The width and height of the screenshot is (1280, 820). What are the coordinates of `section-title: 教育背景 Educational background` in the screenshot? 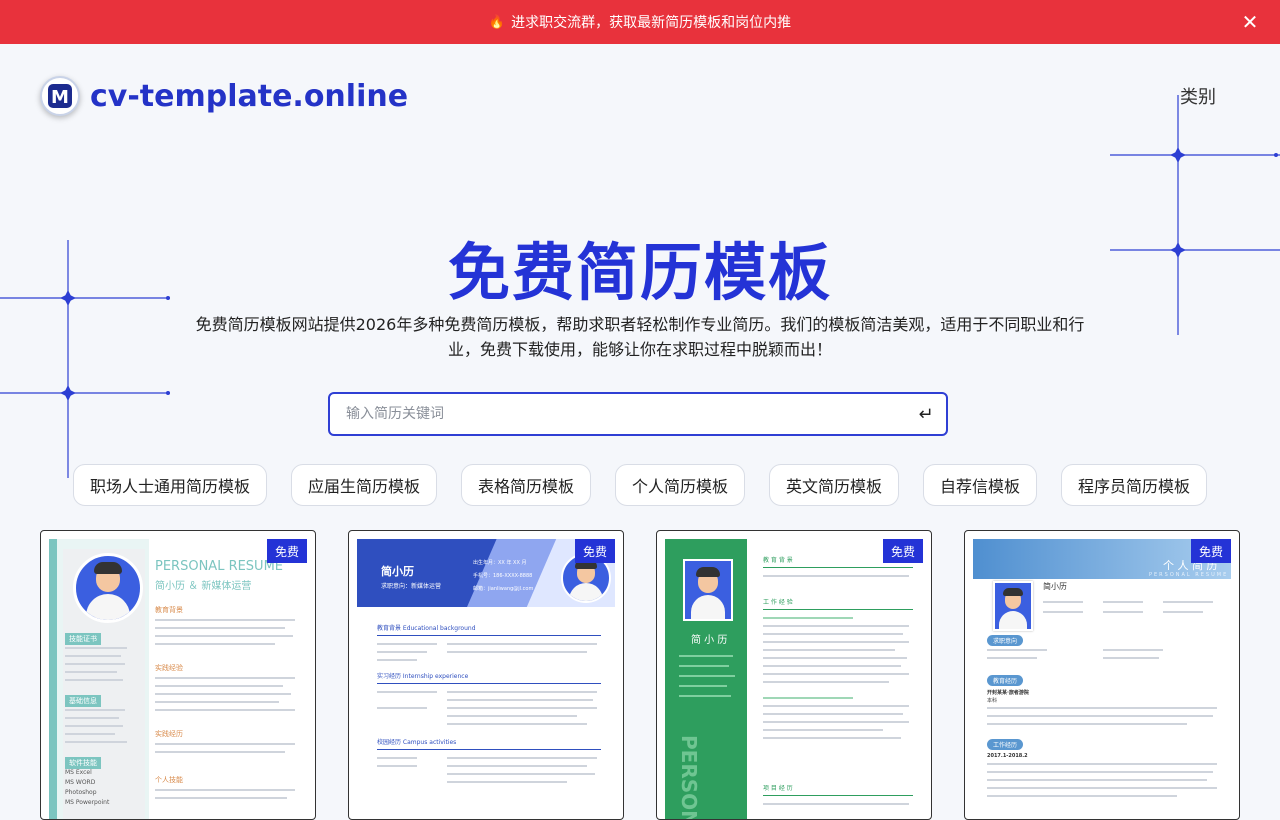 It's located at (426, 628).